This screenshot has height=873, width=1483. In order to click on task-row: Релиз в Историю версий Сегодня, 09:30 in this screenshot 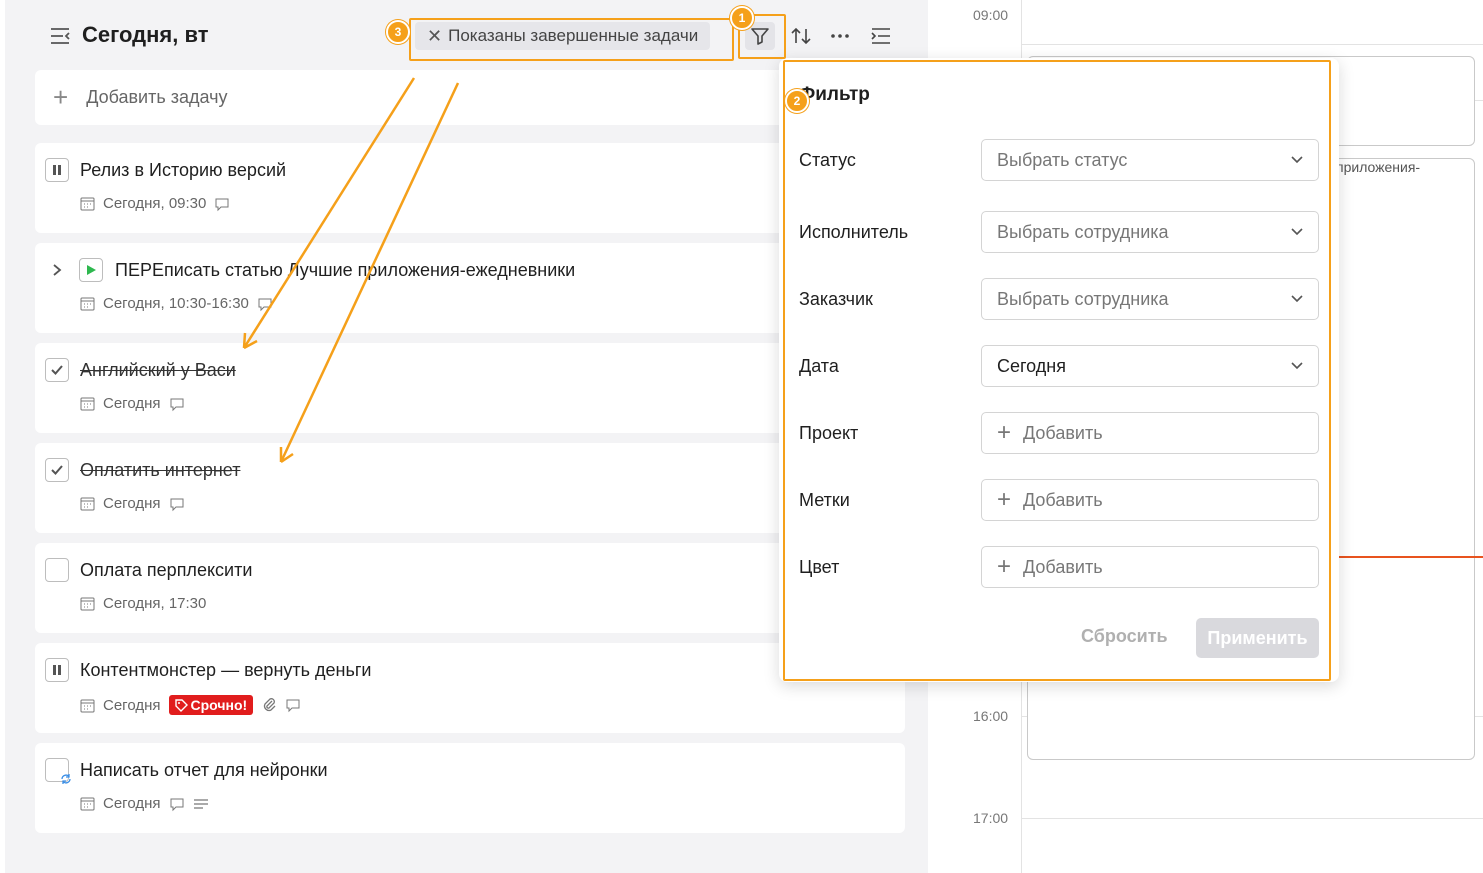, I will do `click(470, 188)`.